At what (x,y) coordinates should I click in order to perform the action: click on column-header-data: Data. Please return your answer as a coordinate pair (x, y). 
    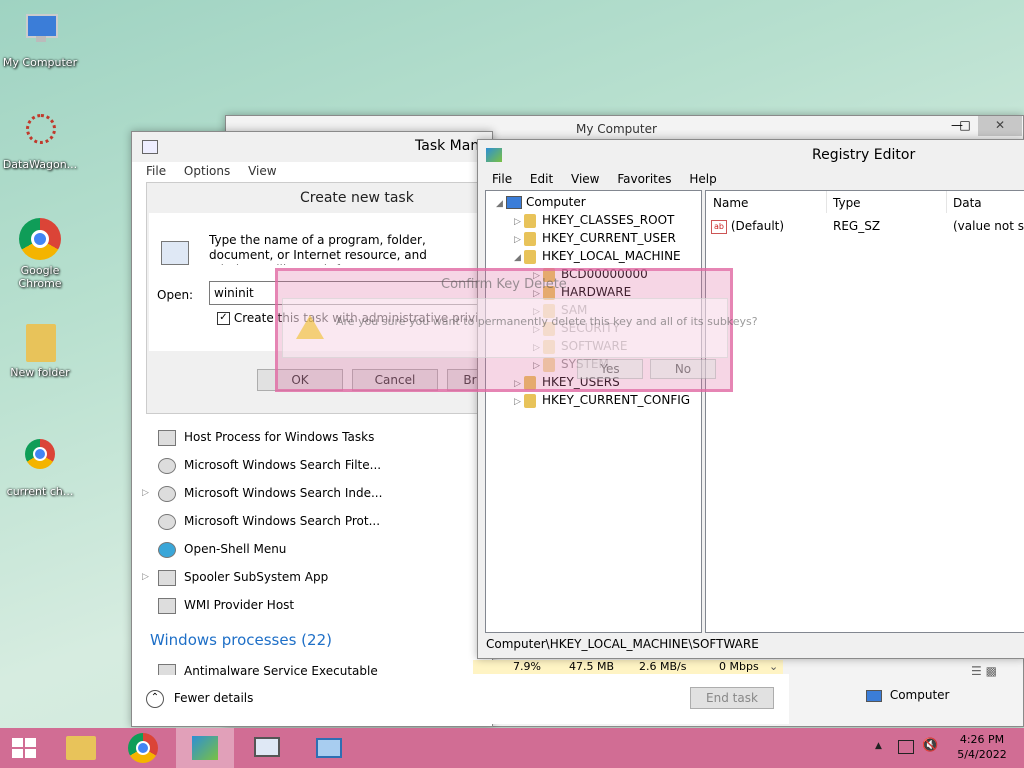
    Looking at the image, I should click on (967, 203).